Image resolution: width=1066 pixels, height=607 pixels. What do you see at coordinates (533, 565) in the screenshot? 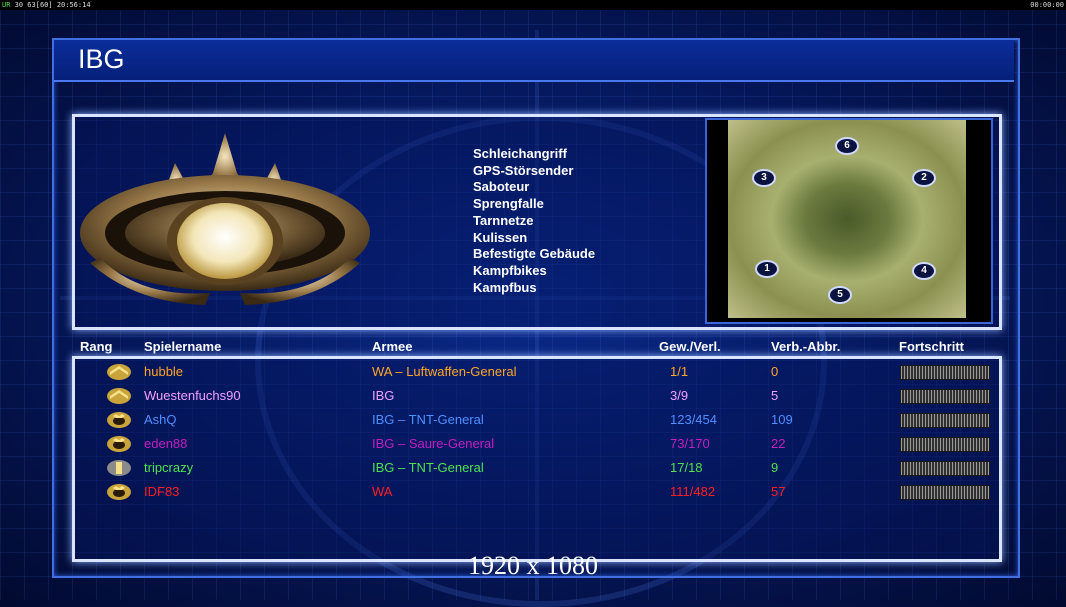
I see `resolution-label: 1920 x 1080` at bounding box center [533, 565].